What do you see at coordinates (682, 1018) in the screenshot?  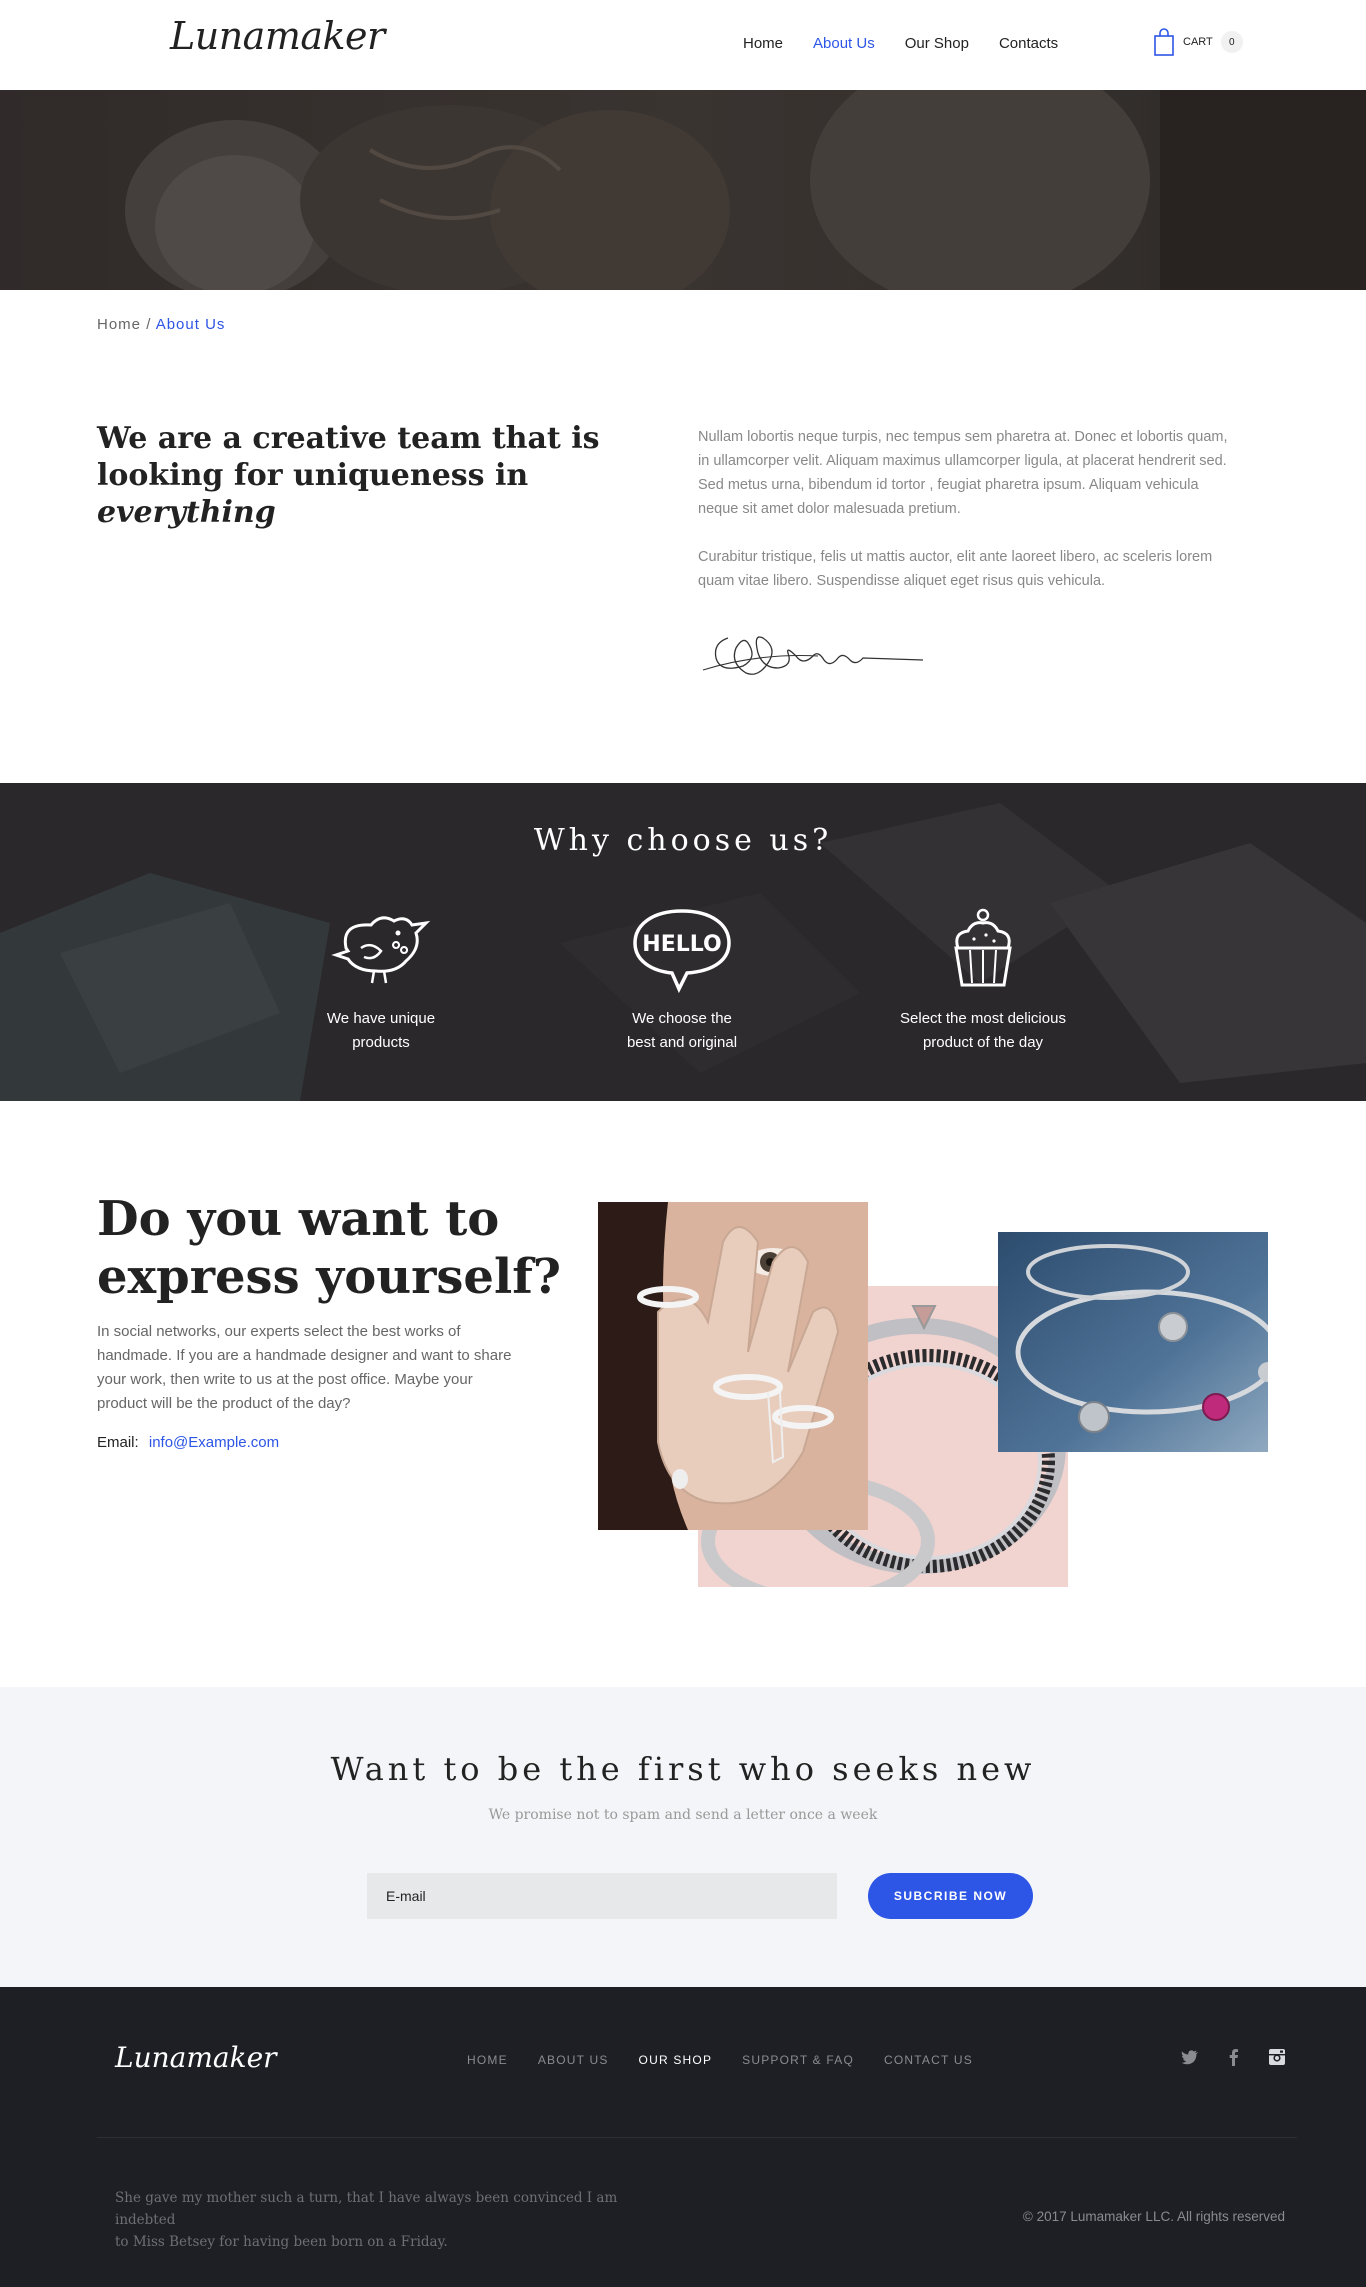 I see `feature-2-line1: We choose the` at bounding box center [682, 1018].